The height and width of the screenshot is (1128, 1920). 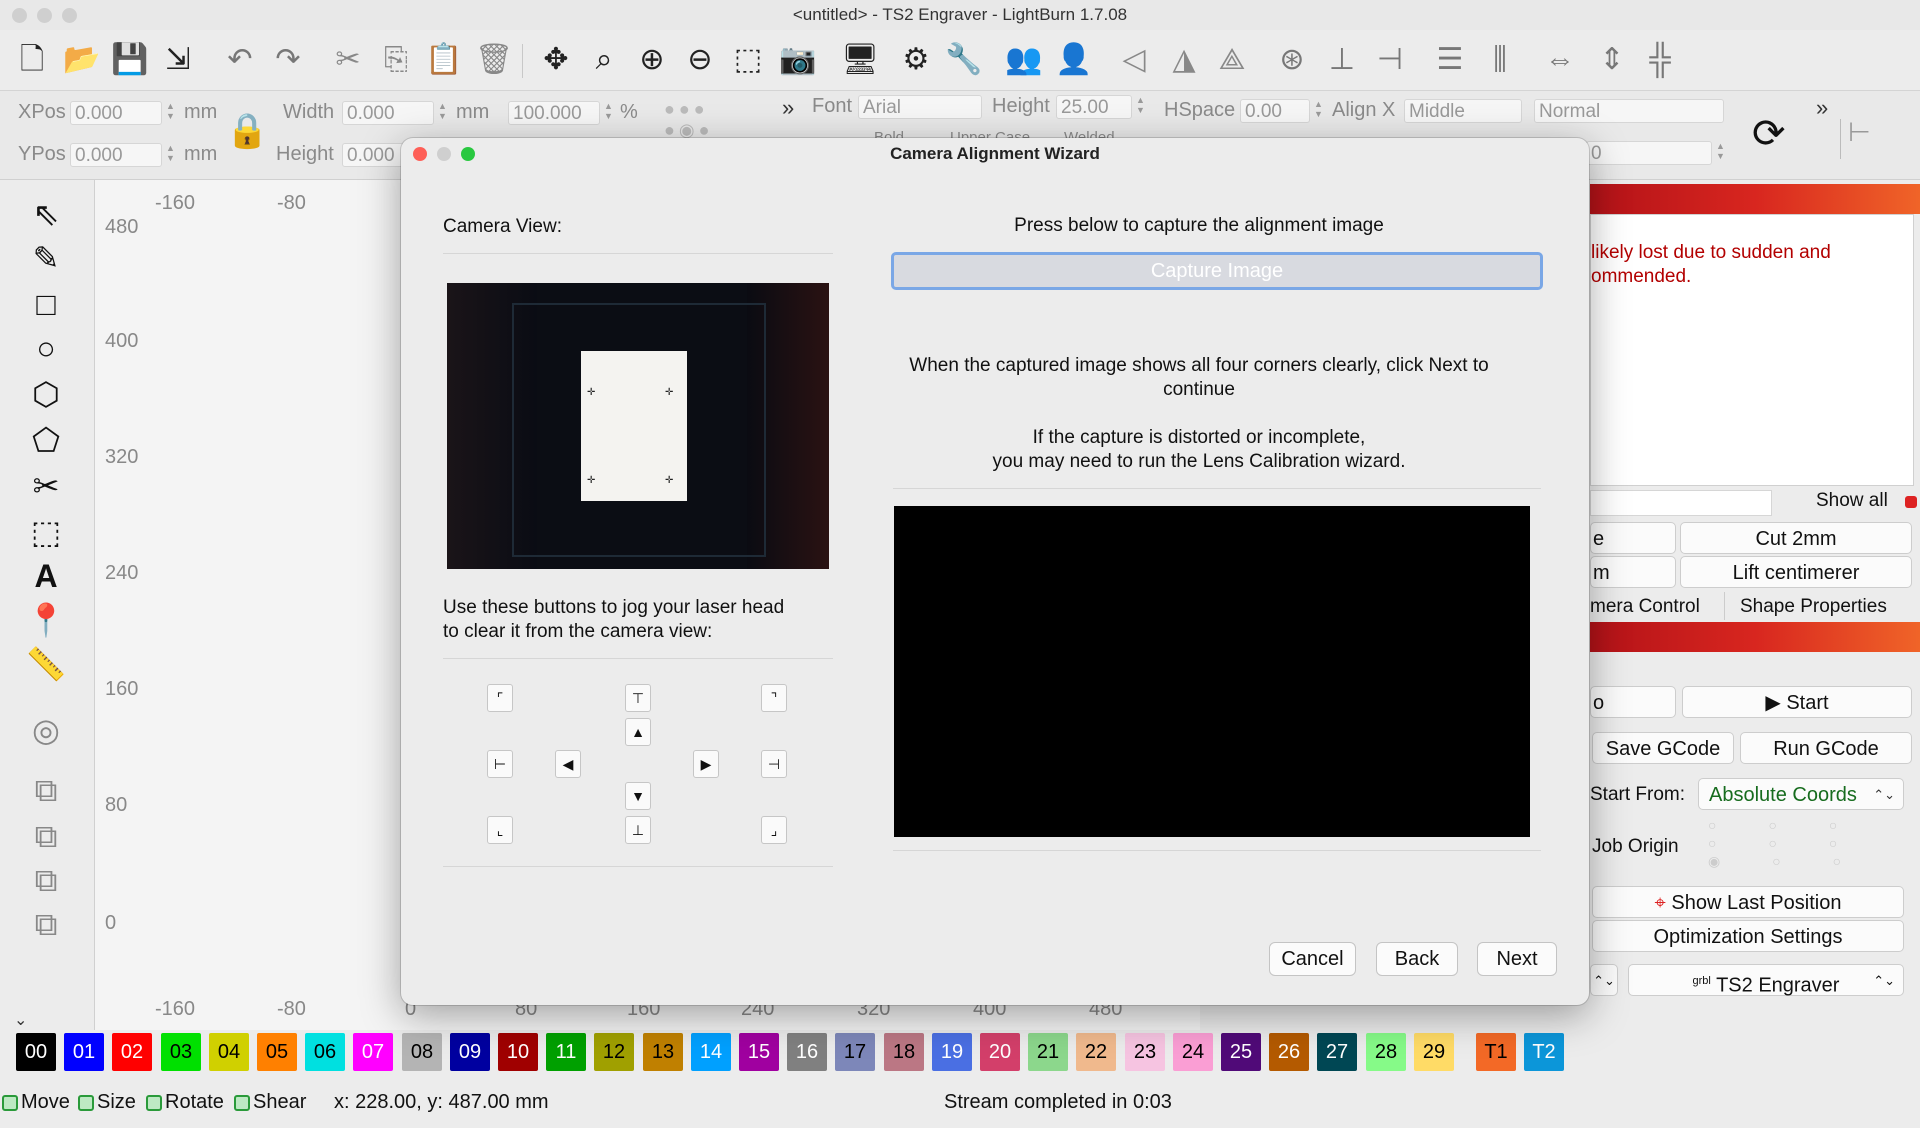 I want to click on palette-swatch: 13, so click(x=663, y=1052).